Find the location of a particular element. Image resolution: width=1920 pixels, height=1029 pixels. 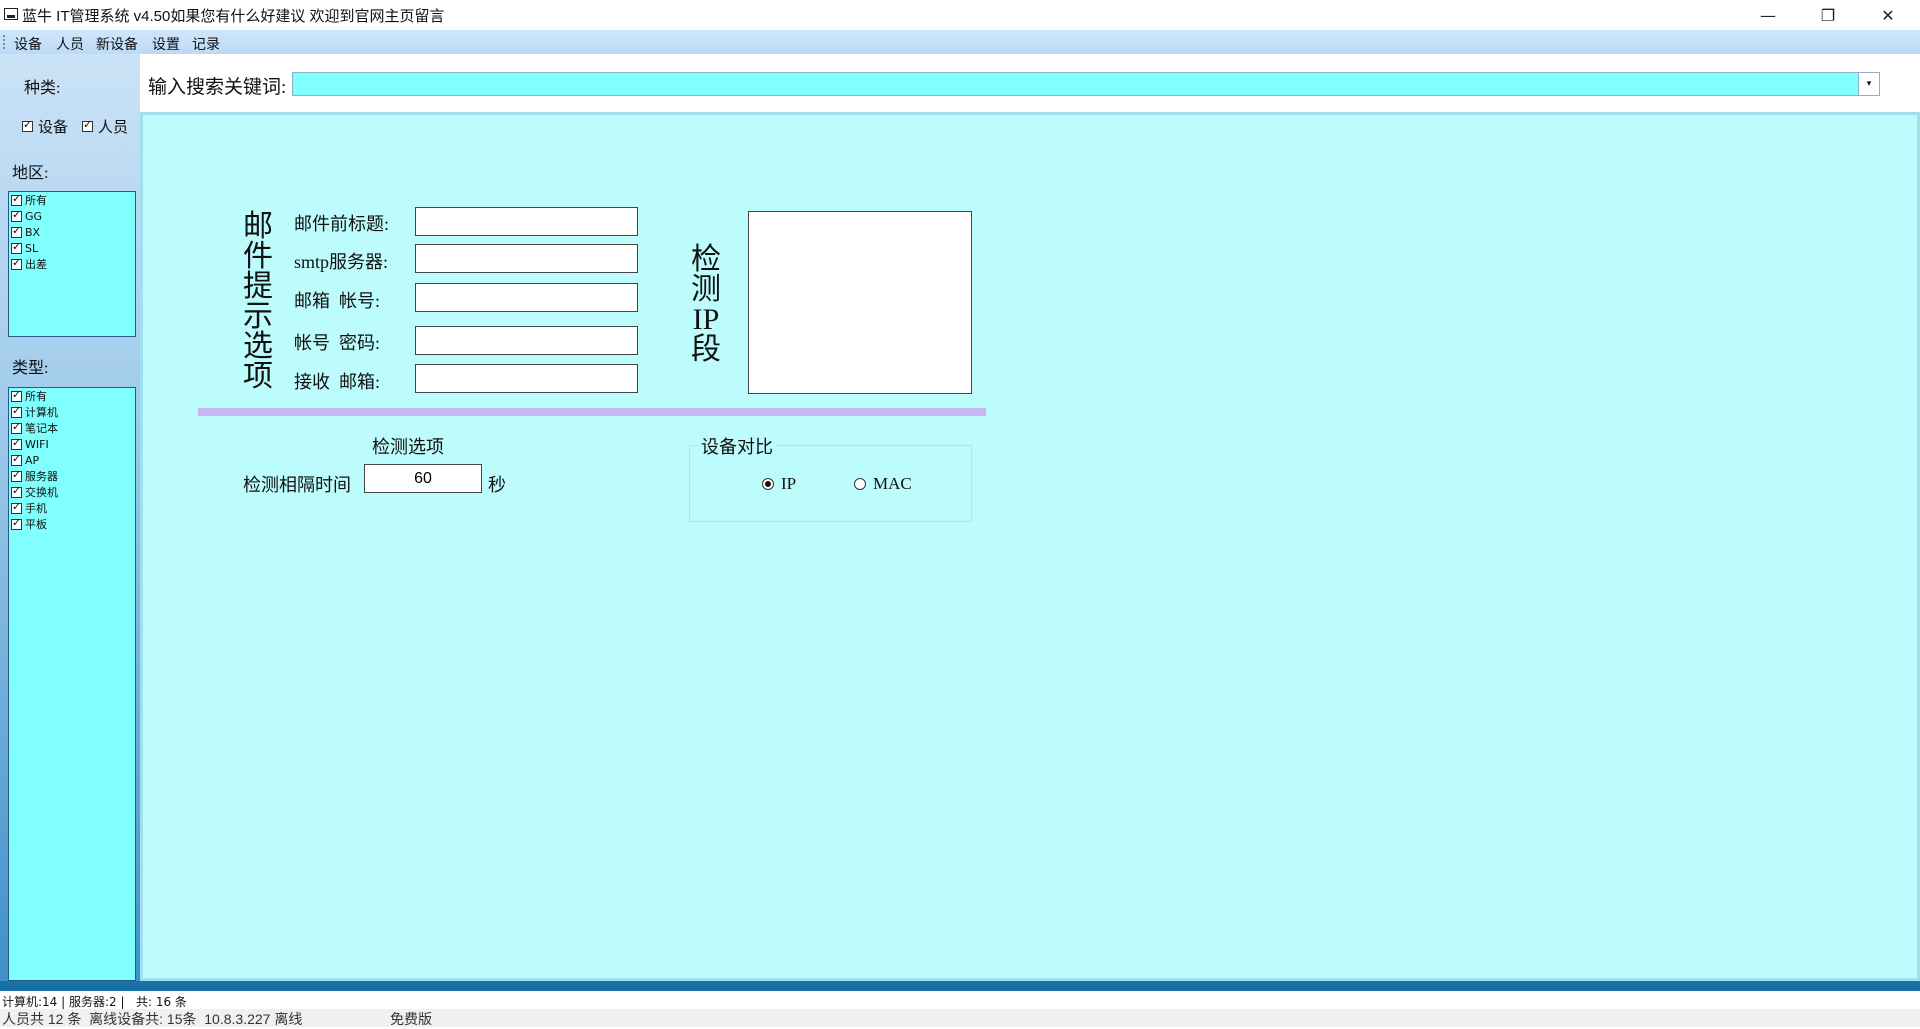

receive-email-input is located at coordinates (526, 378).